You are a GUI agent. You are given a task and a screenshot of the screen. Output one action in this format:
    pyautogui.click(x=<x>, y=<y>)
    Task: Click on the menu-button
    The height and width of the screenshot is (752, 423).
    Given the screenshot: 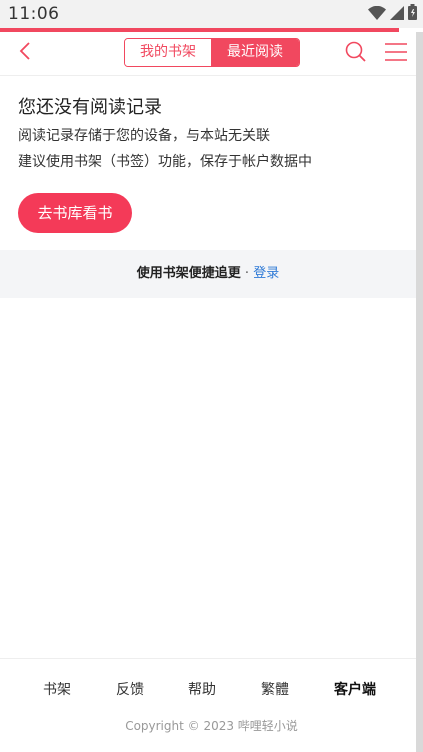 What is the action you would take?
    pyautogui.click(x=396, y=52)
    